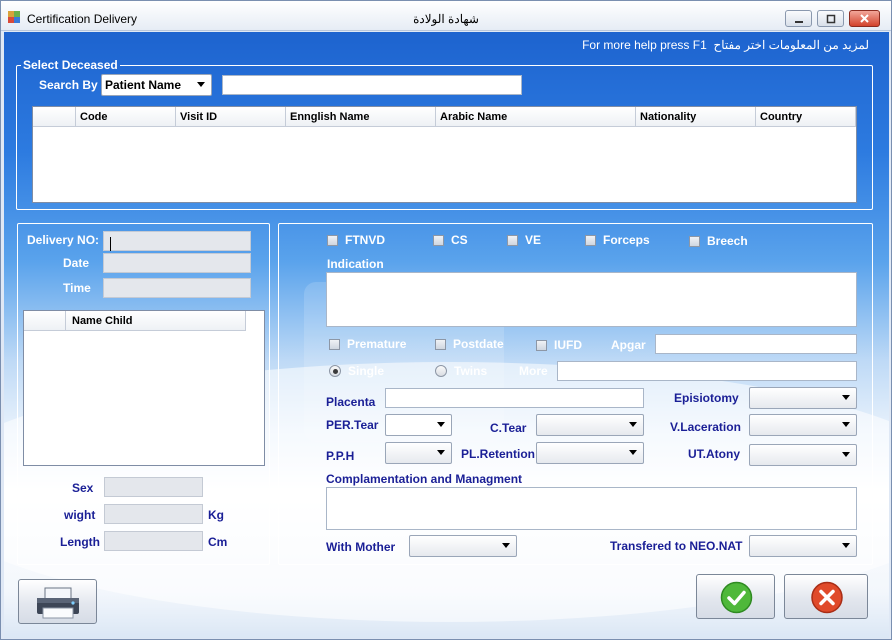 Image resolution: width=892 pixels, height=640 pixels. I want to click on length-label: Length, so click(80, 542).